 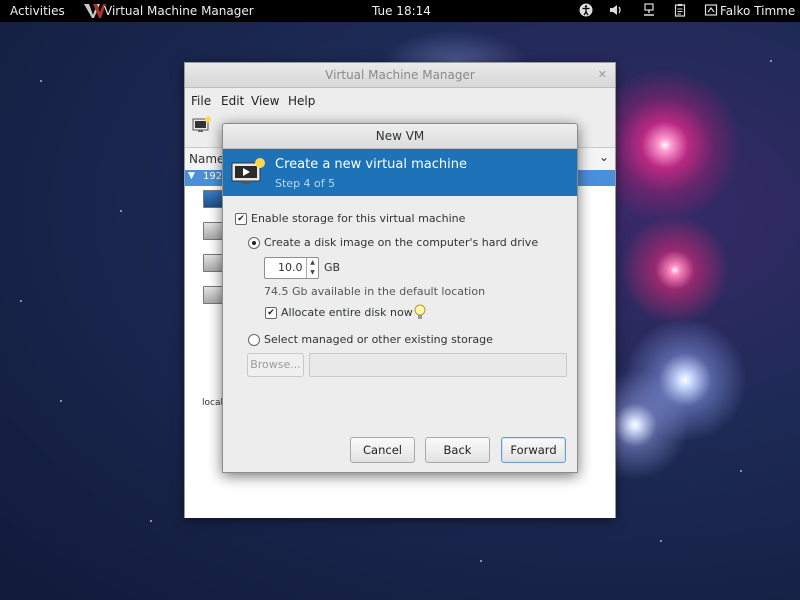 What do you see at coordinates (241, 219) in the screenshot?
I see `enable-storage-checkbox: ✔` at bounding box center [241, 219].